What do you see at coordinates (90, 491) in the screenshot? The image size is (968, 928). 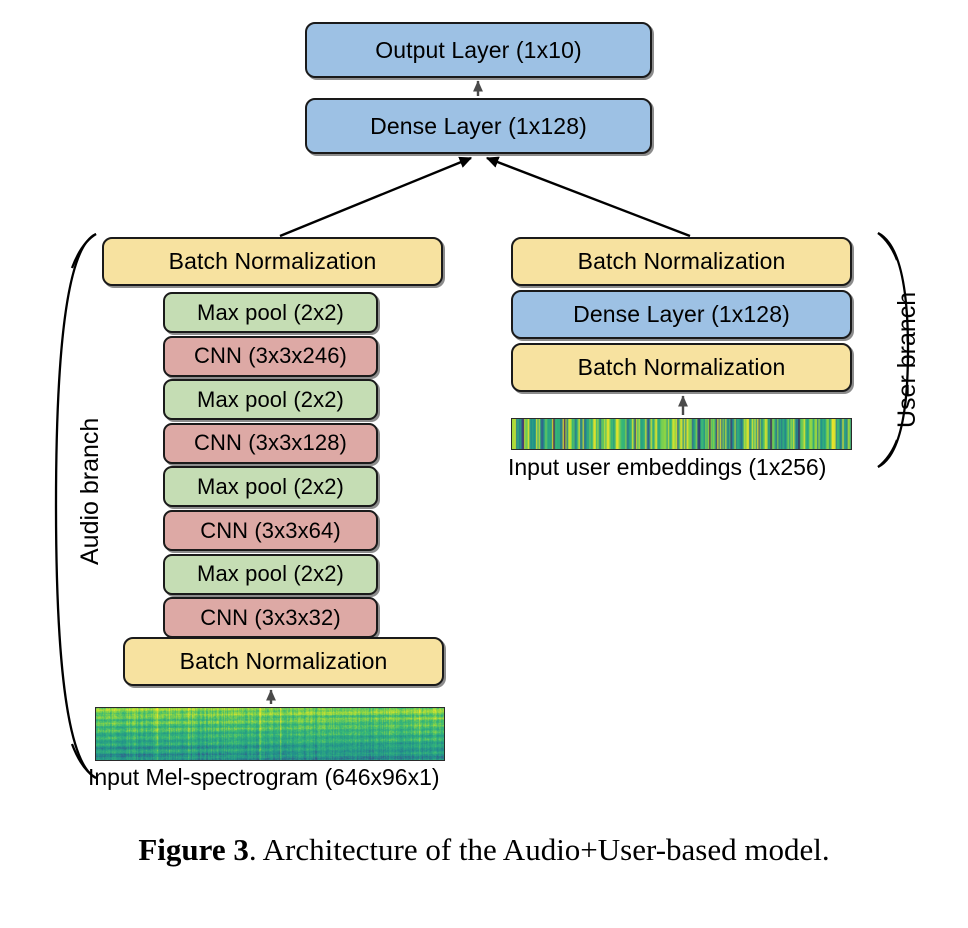 I see `audio-branch-brace-label: Audio branch` at bounding box center [90, 491].